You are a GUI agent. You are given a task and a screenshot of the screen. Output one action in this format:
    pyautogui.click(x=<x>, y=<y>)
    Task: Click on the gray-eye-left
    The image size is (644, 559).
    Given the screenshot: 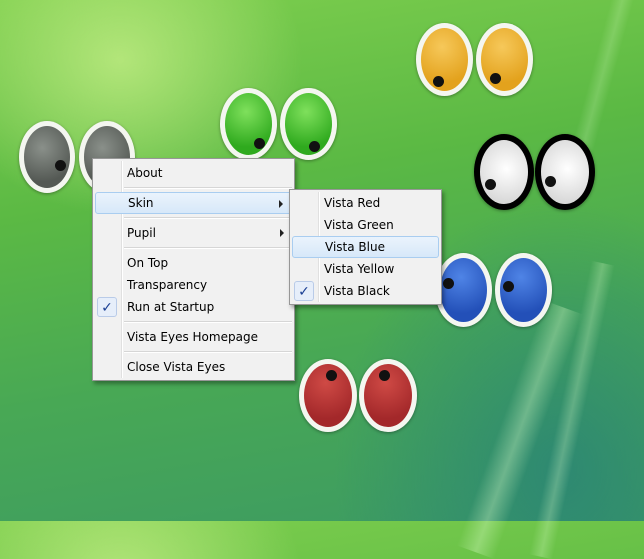 What is the action you would take?
    pyautogui.click(x=47, y=157)
    